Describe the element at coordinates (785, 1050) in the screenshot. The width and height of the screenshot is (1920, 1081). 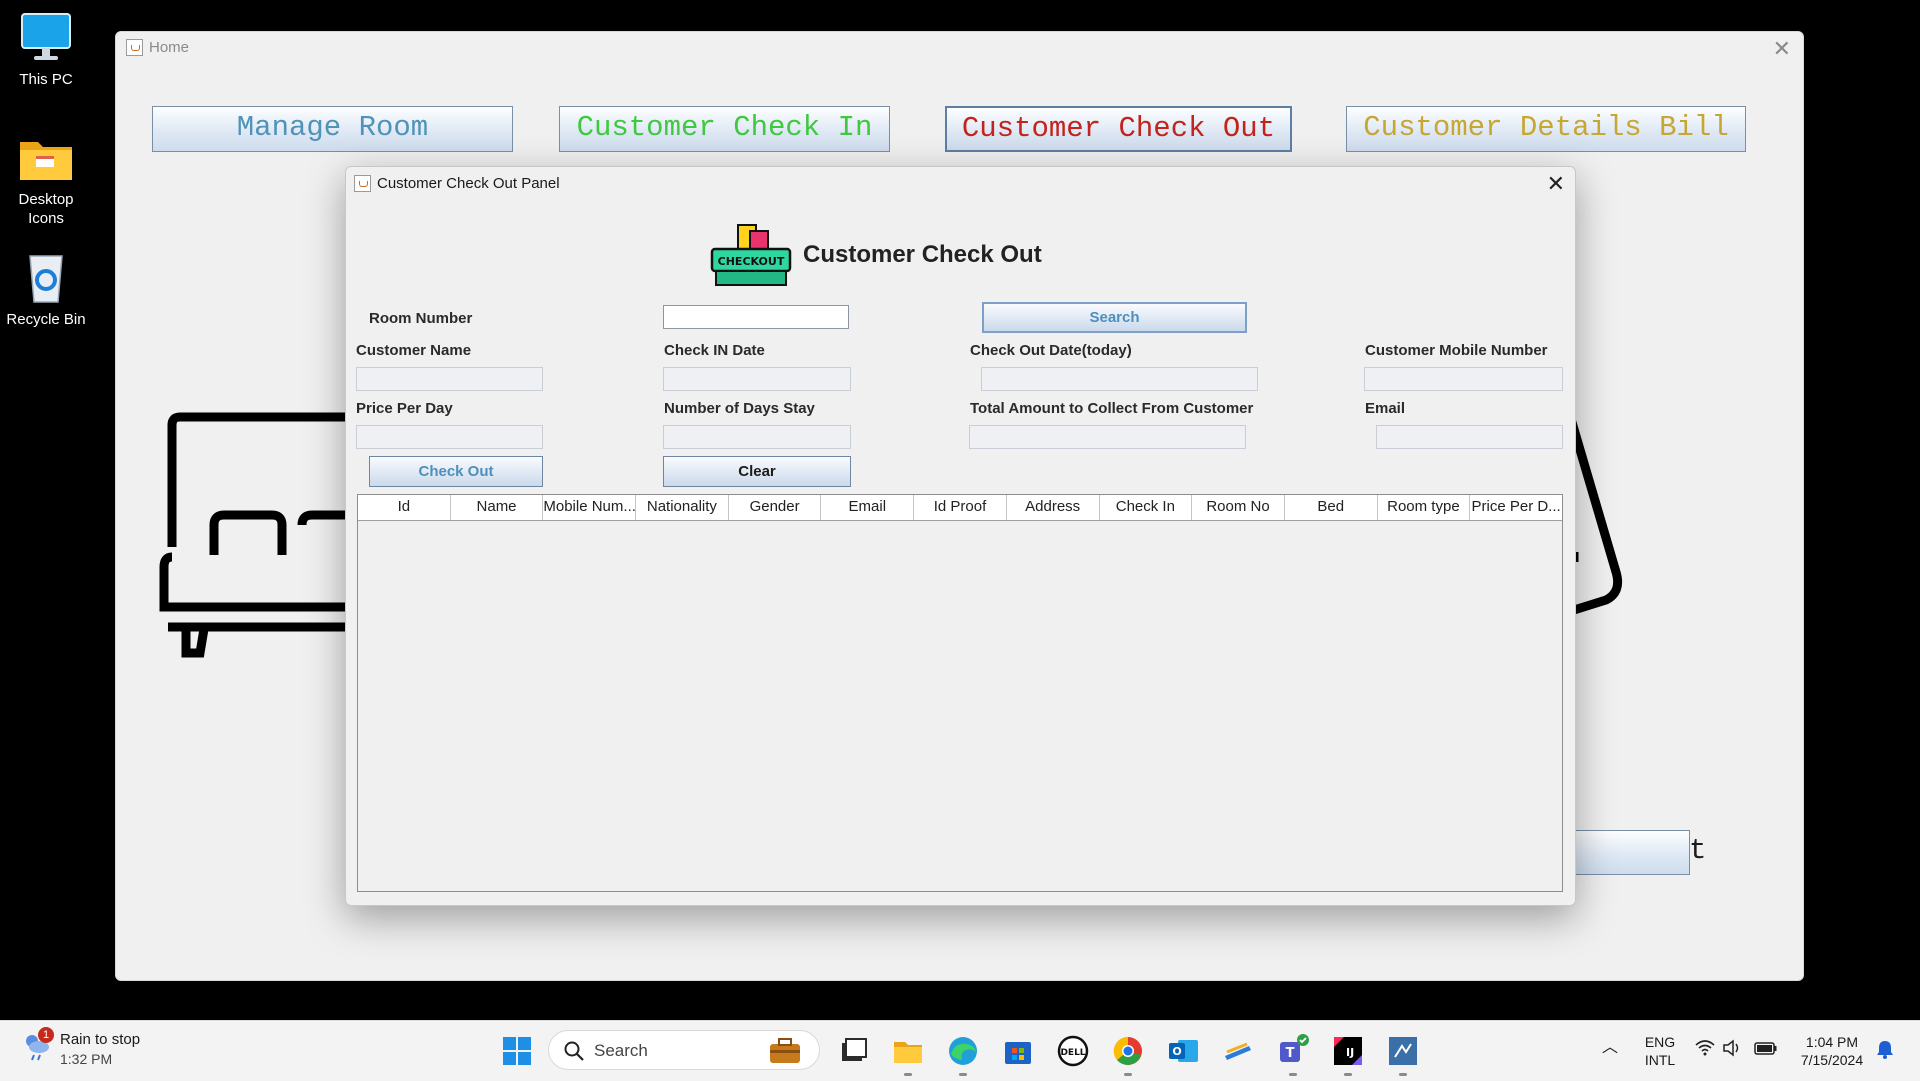
I see `briefcase-icon` at that location.